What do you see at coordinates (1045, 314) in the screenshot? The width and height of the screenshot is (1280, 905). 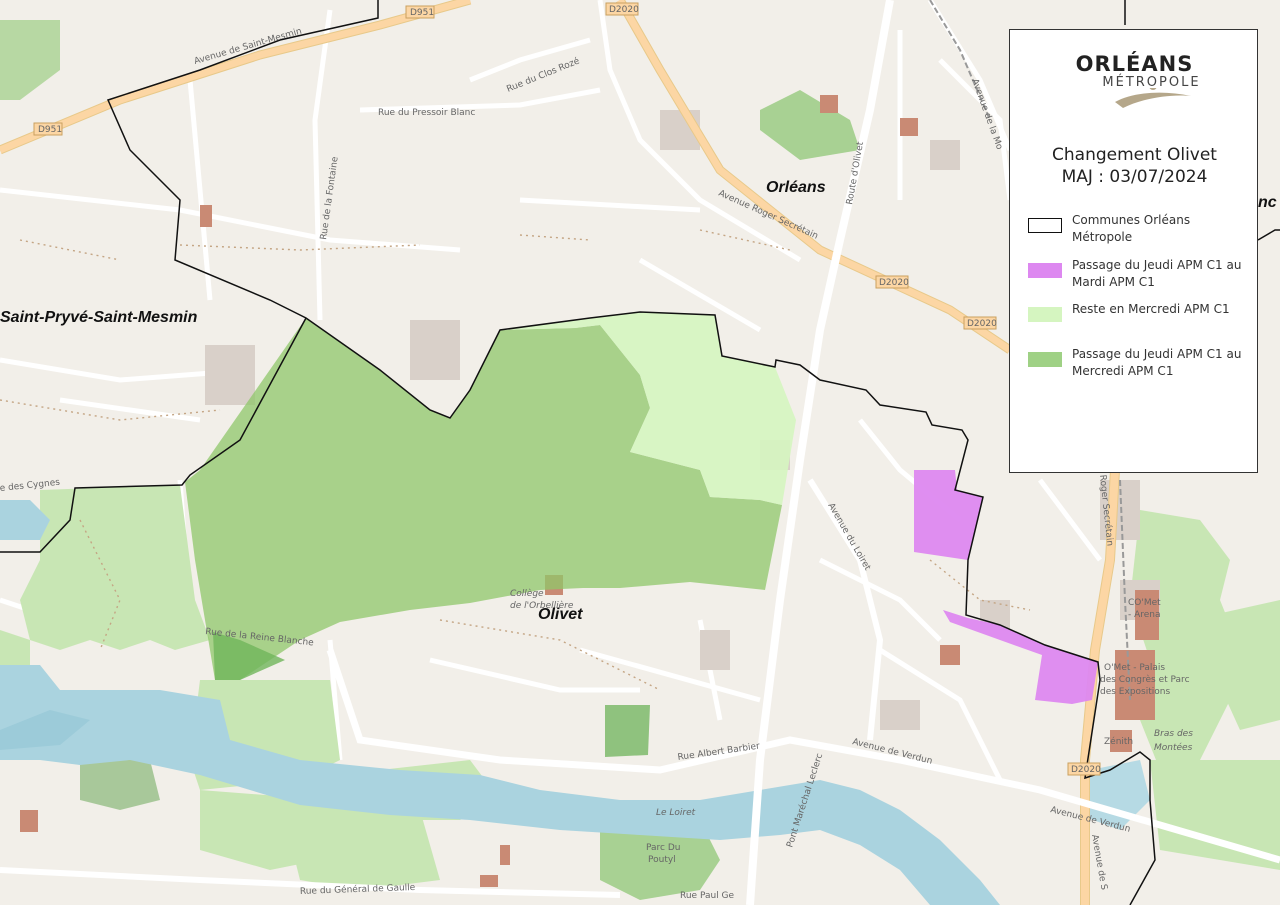 I see `swatch-reste-mercredi` at bounding box center [1045, 314].